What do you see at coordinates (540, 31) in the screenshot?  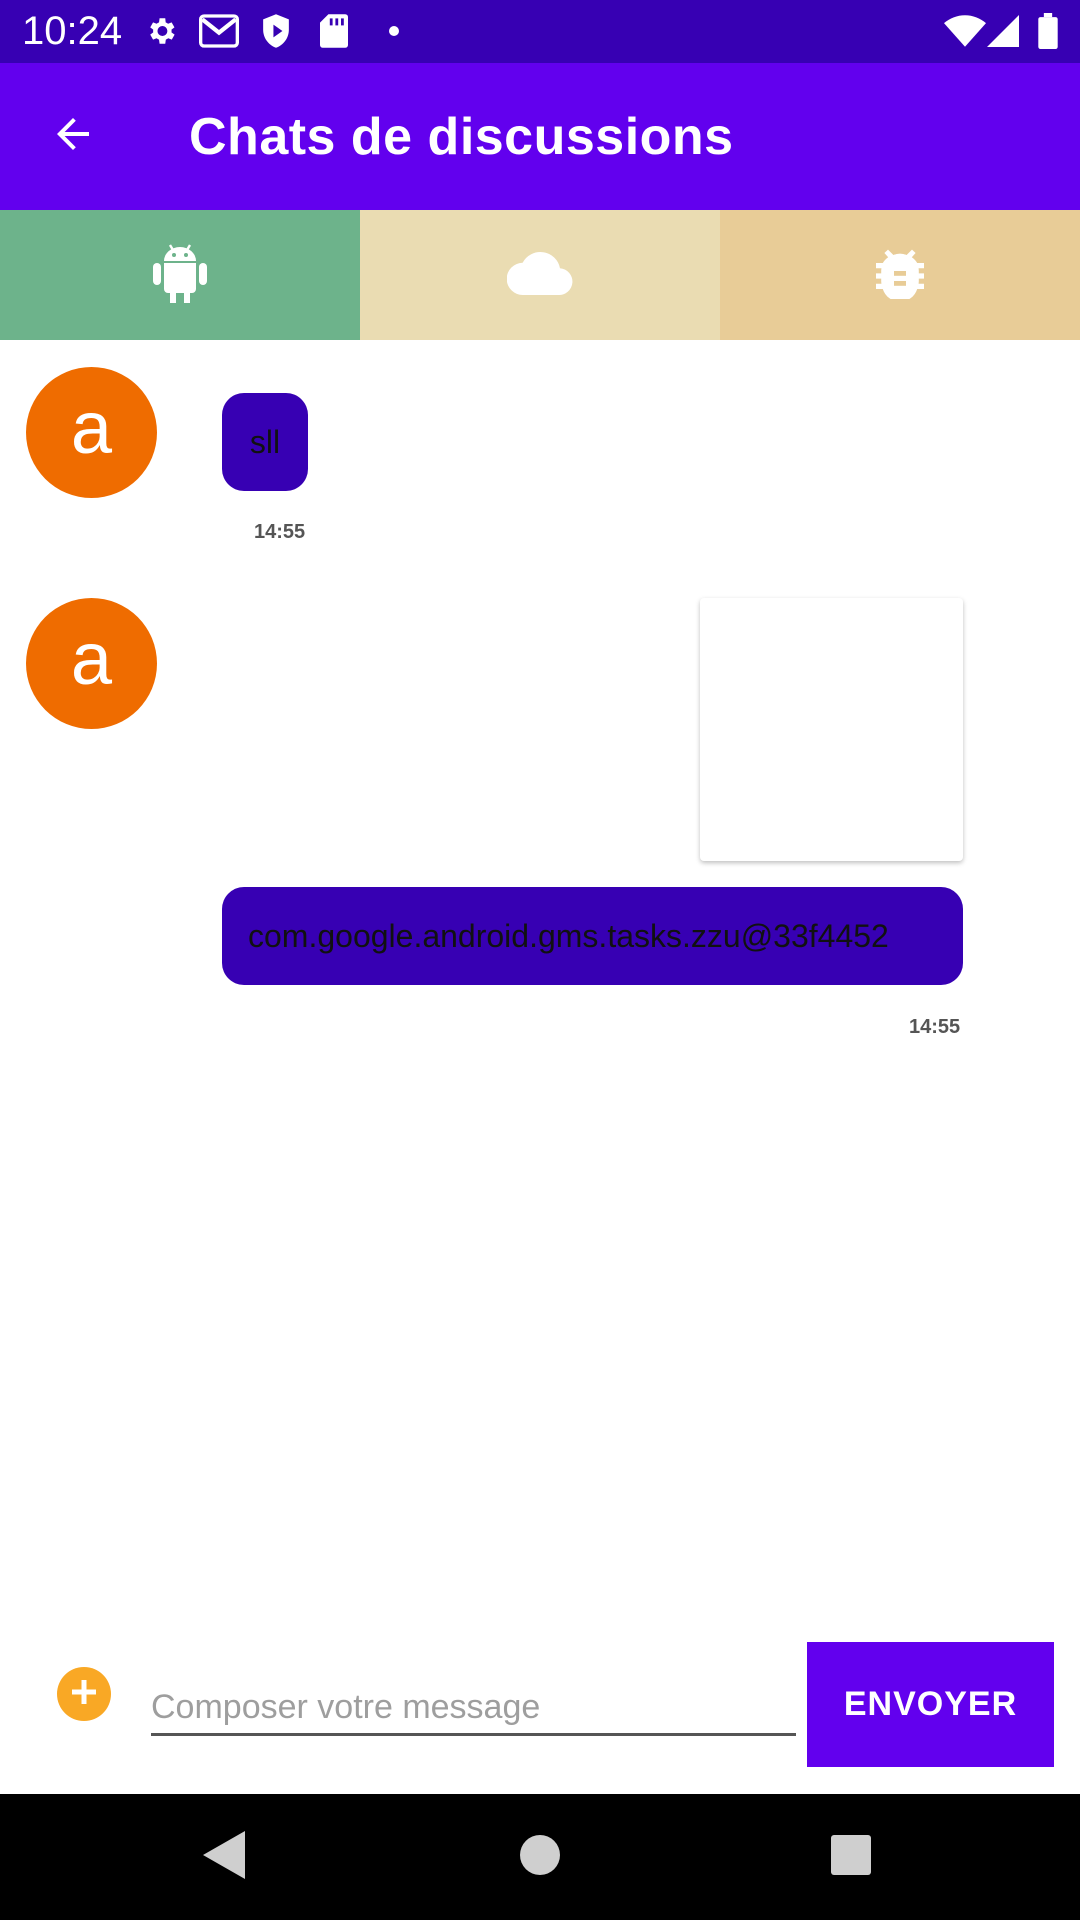 I see `status-bar: 10:24` at bounding box center [540, 31].